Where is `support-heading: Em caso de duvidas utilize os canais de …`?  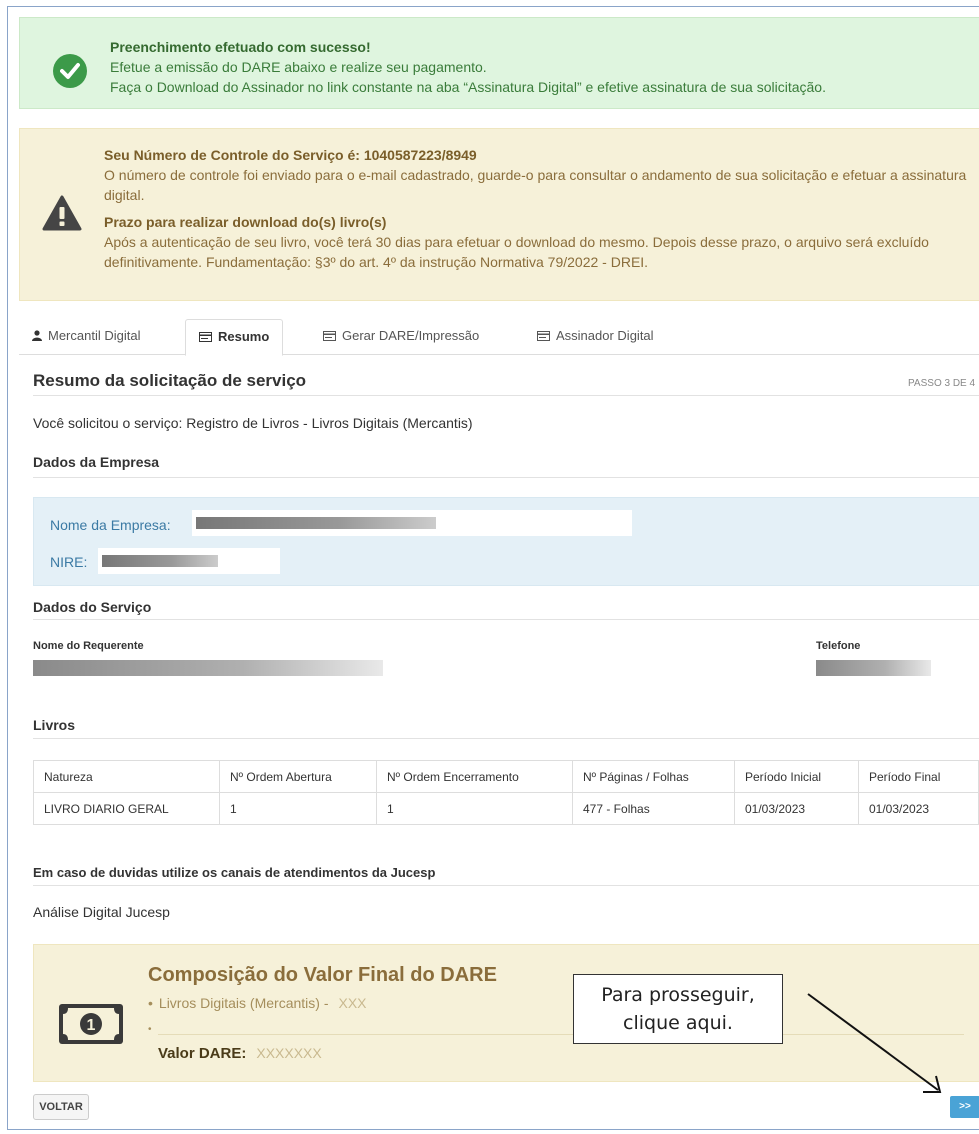 support-heading: Em caso de duvidas utilize os canais de … is located at coordinates (234, 872).